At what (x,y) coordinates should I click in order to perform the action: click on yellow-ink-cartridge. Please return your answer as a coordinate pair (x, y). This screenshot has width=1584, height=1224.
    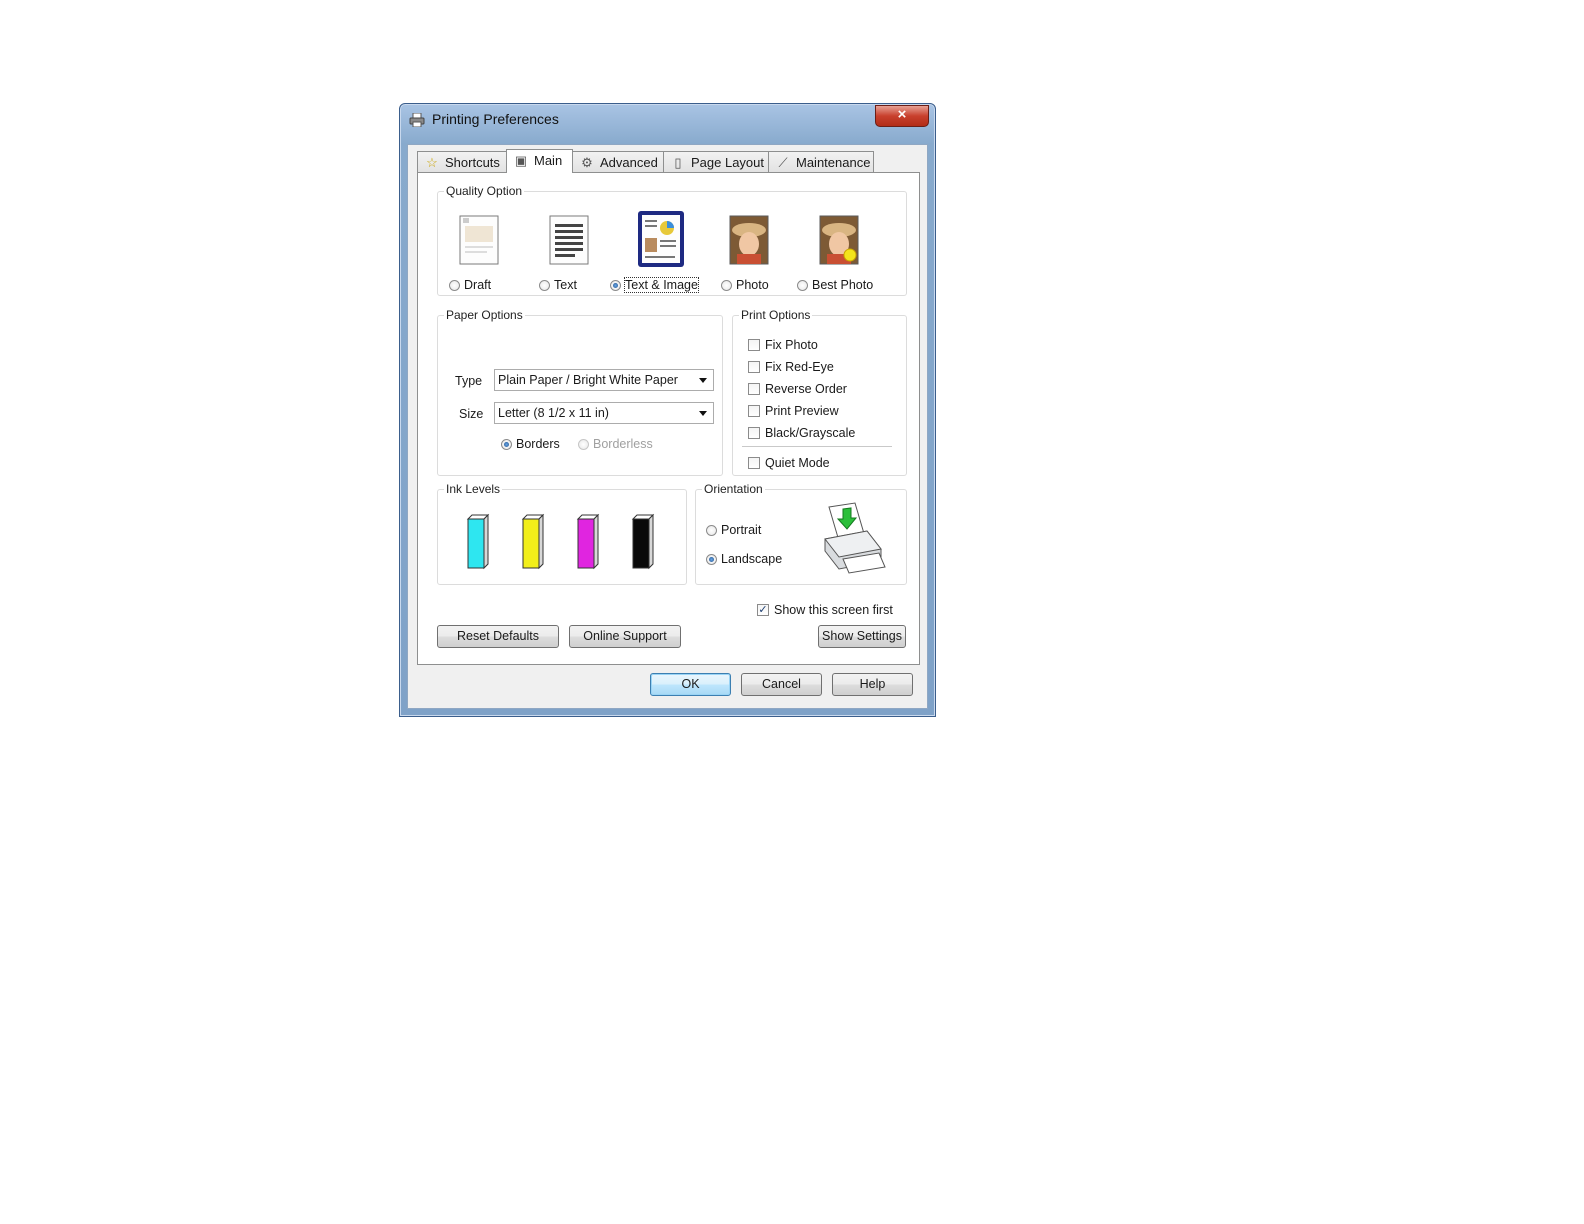
    Looking at the image, I should click on (533, 541).